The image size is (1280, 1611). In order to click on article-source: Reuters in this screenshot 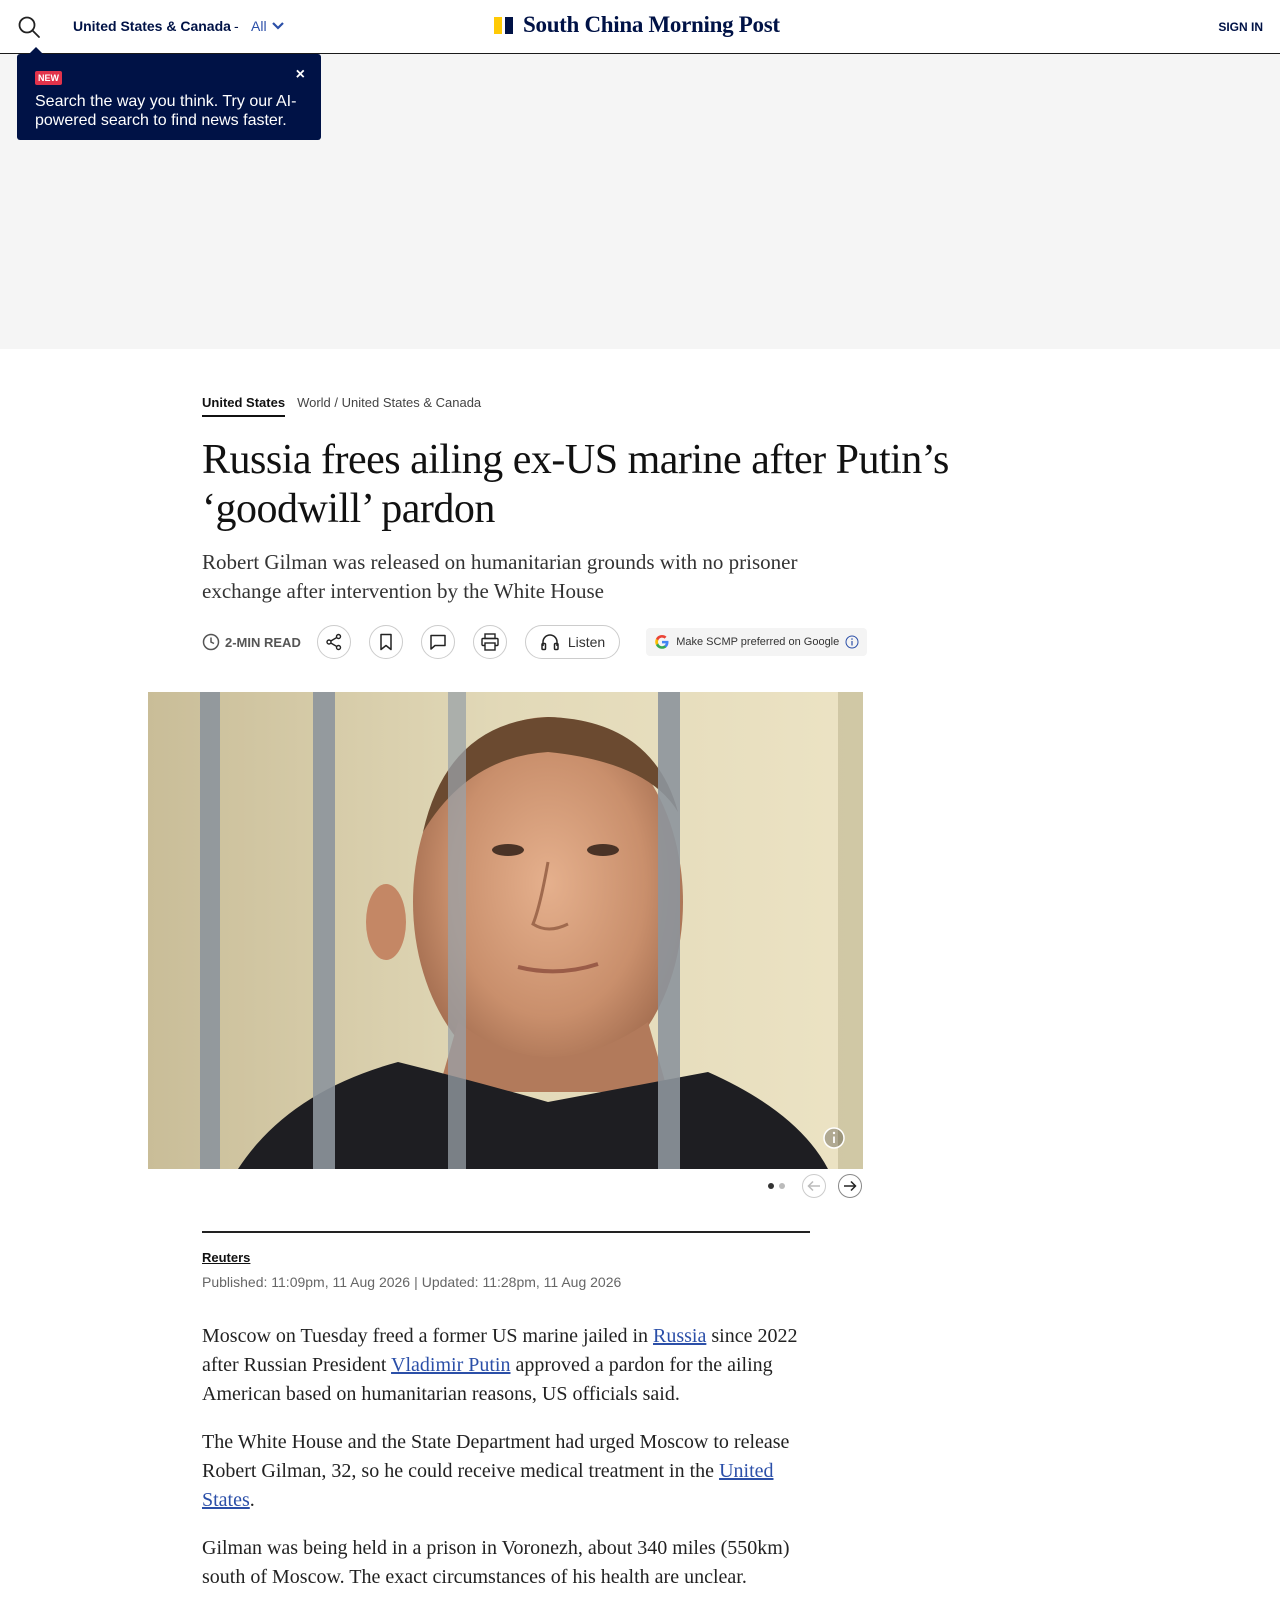, I will do `click(226, 1257)`.